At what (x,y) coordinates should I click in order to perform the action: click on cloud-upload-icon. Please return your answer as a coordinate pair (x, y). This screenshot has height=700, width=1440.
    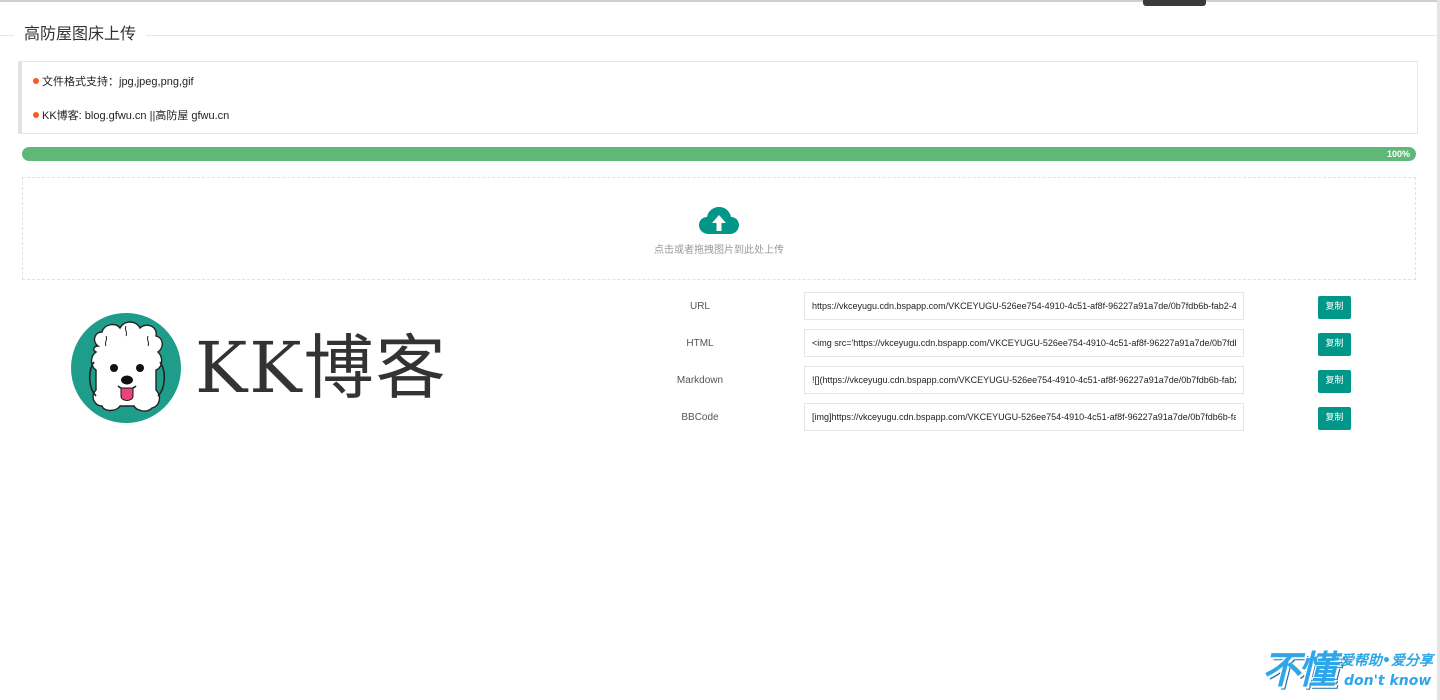
    Looking at the image, I should click on (719, 220).